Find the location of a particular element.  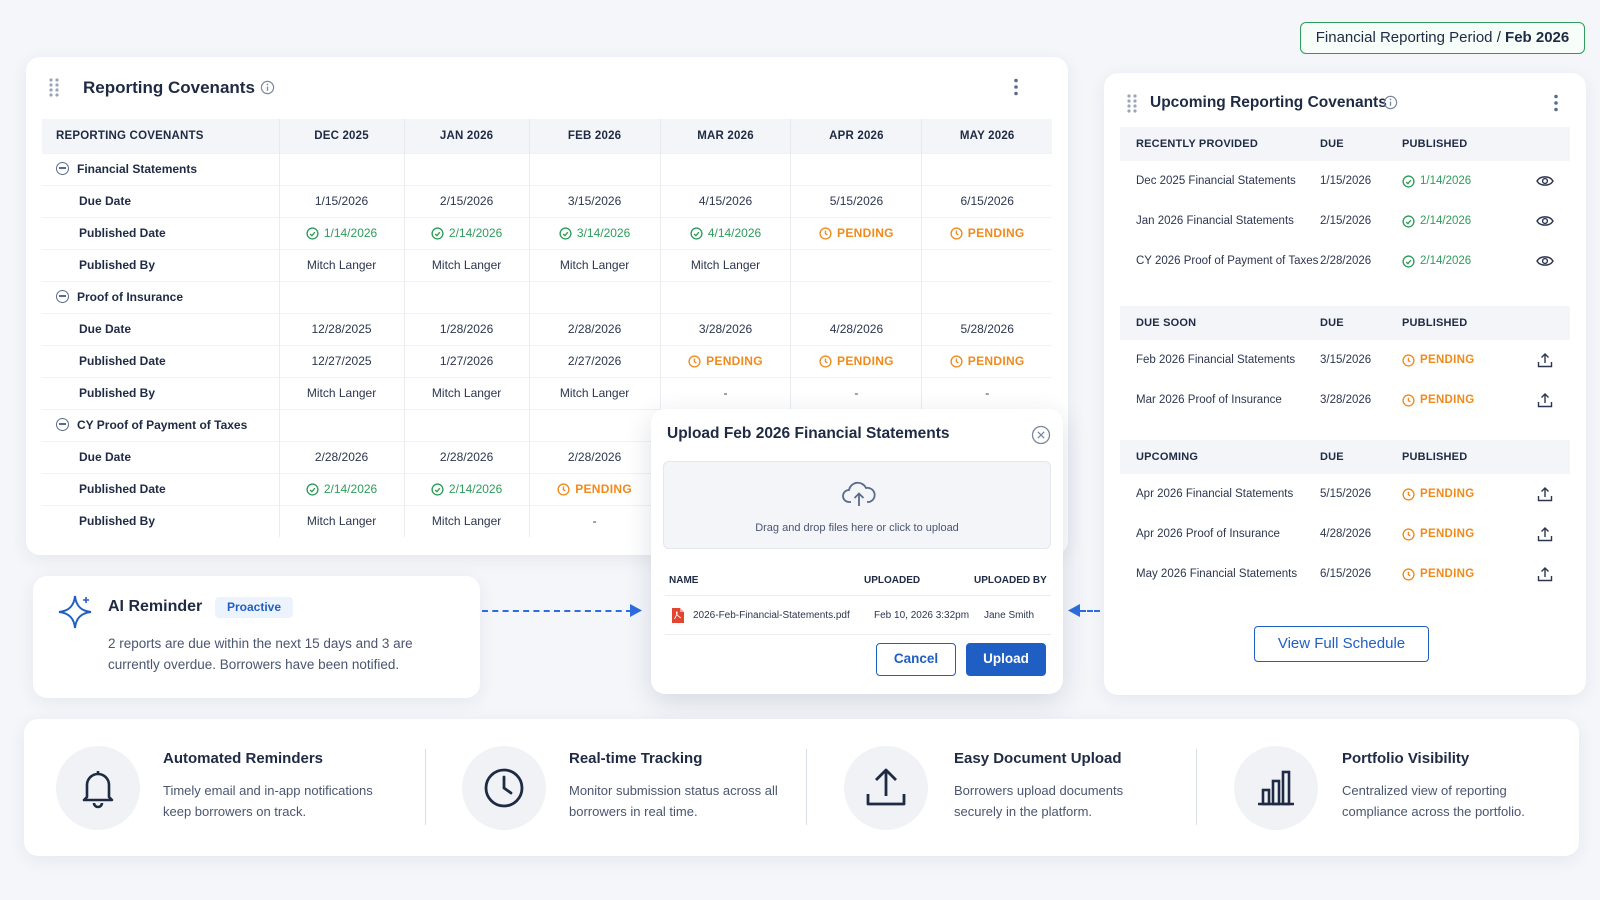

col-uploaded: UPLOADED is located at coordinates (892, 580).